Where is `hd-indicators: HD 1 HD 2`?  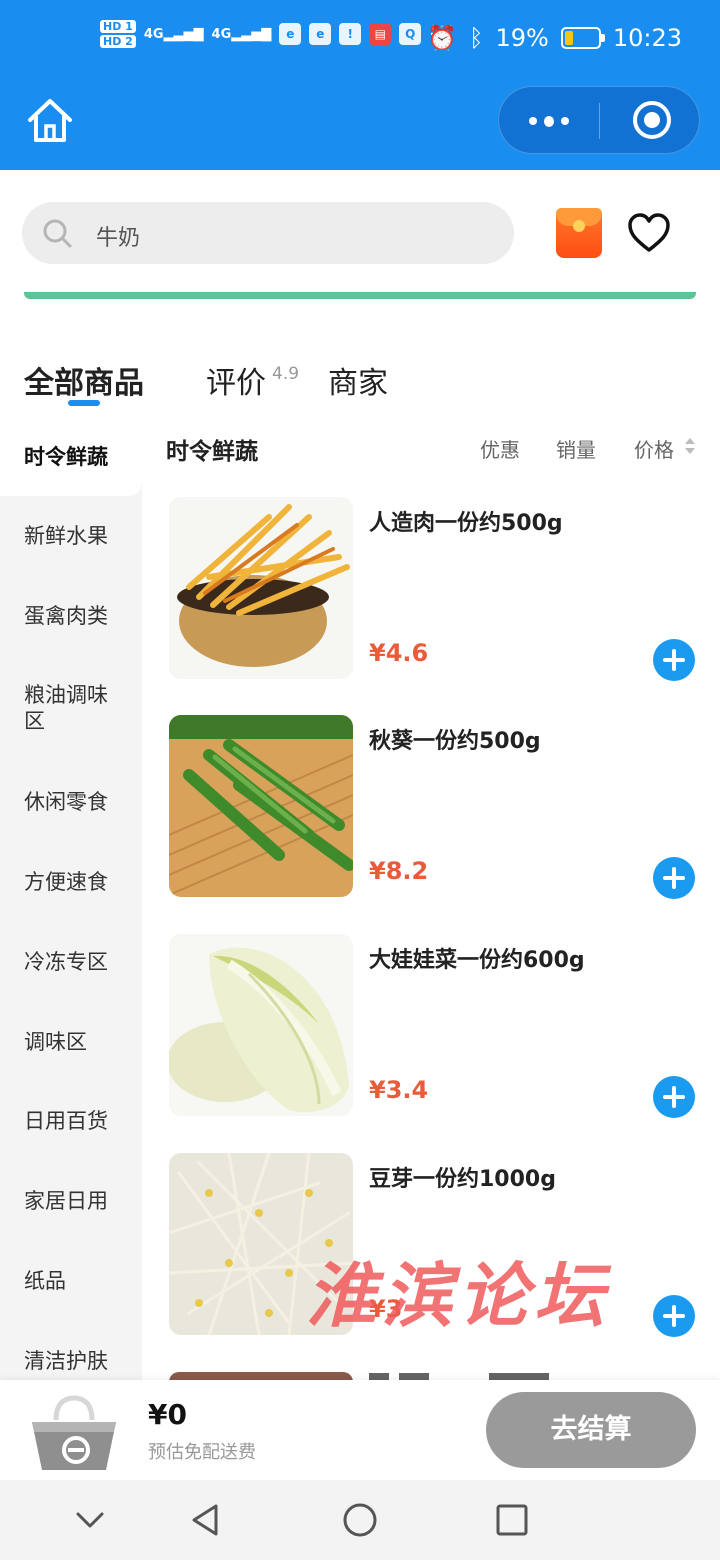 hd-indicators: HD 1 HD 2 is located at coordinates (118, 34).